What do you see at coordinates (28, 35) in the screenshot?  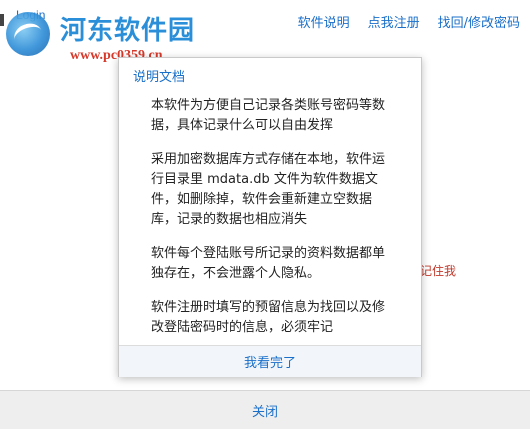 I see `watermark-swoosh-icon` at bounding box center [28, 35].